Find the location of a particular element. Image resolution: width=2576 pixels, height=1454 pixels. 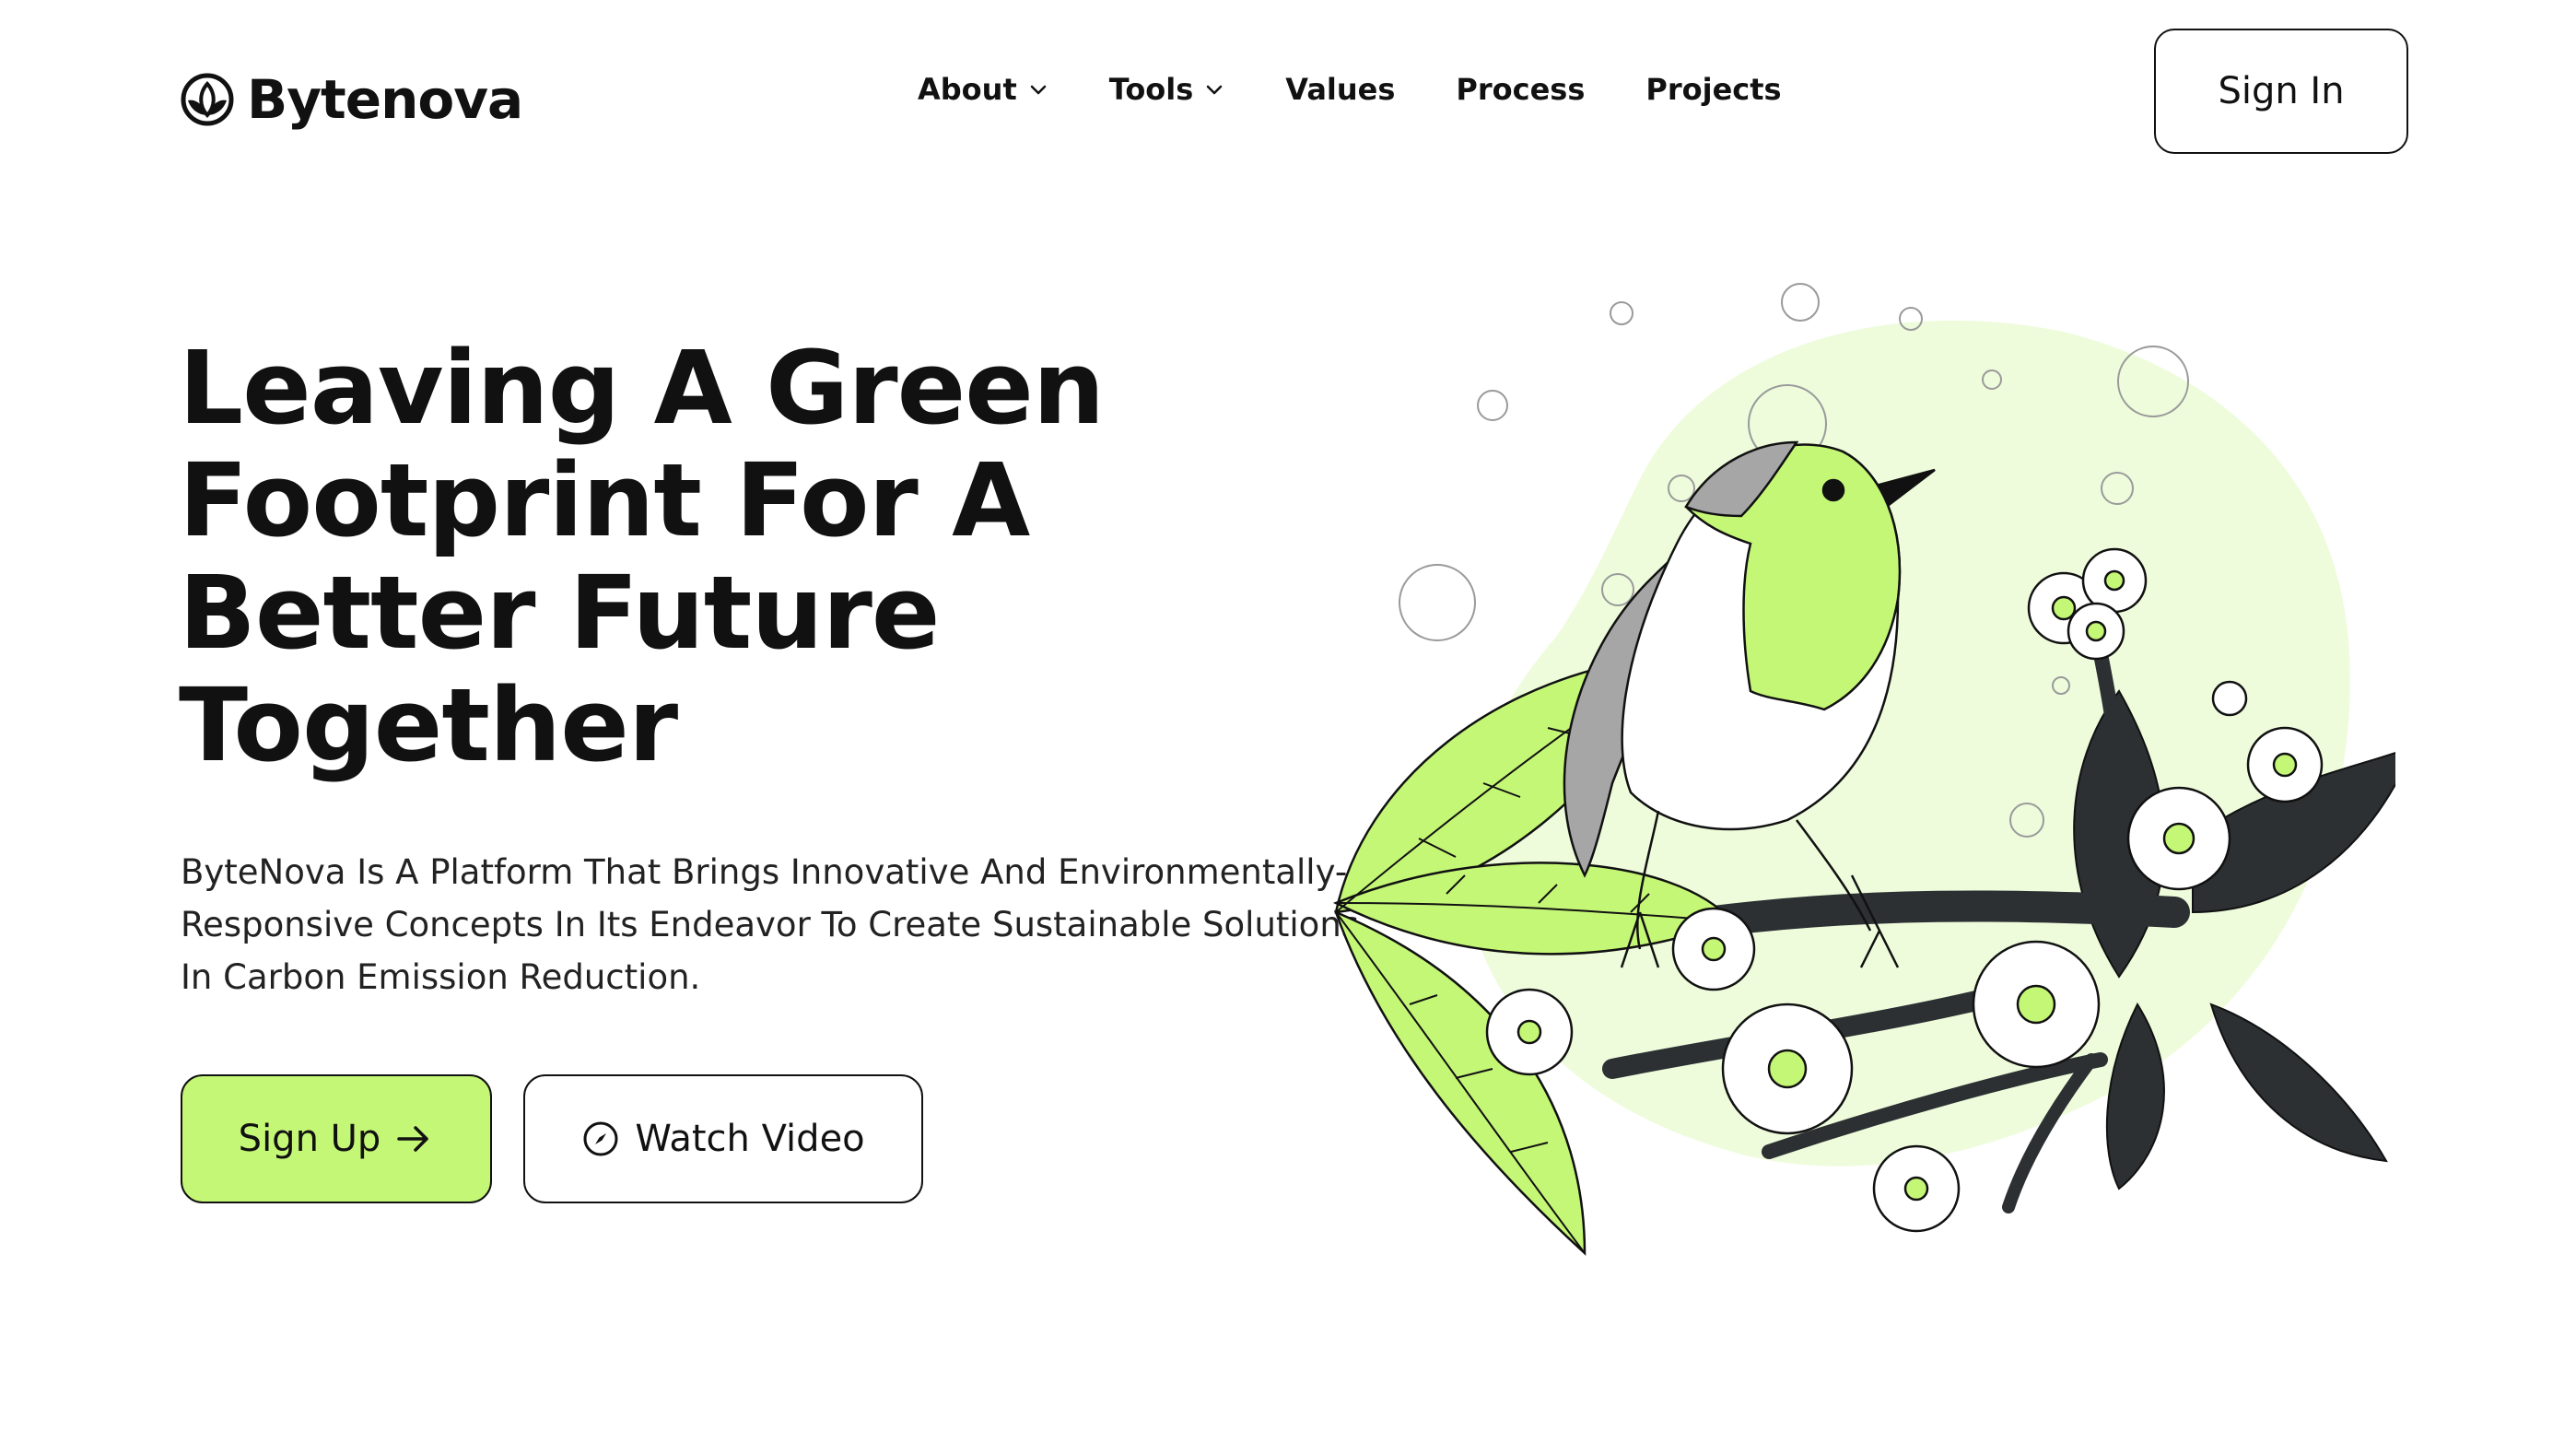

nav-item-label: Tools is located at coordinates (1151, 89).